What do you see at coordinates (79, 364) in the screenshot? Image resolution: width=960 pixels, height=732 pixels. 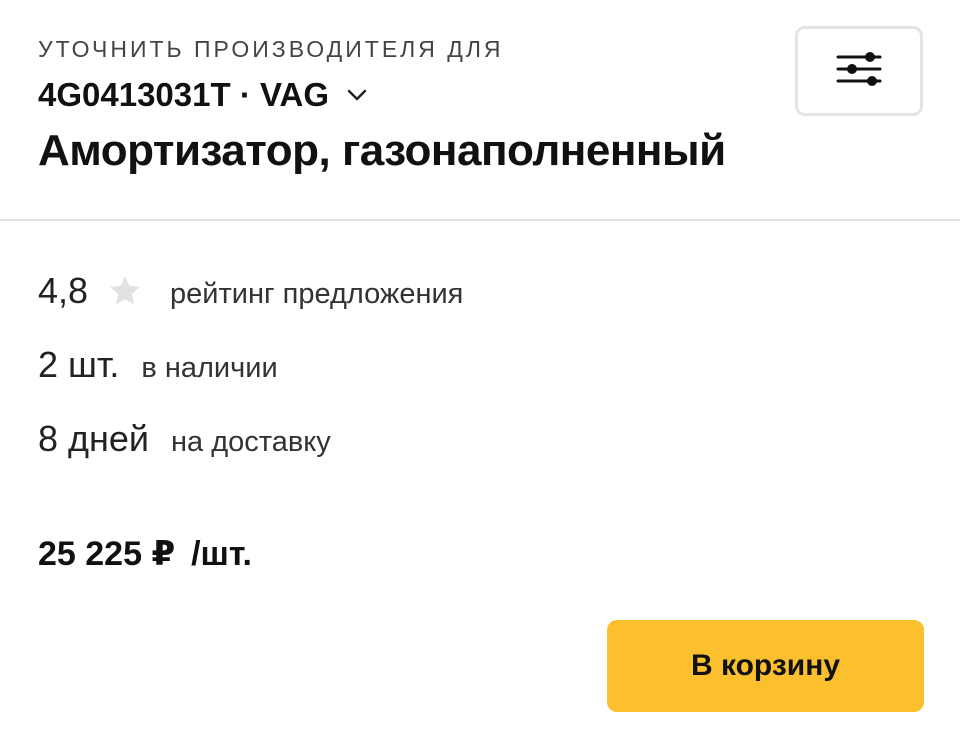 I see `stock-value: 2 шт.` at bounding box center [79, 364].